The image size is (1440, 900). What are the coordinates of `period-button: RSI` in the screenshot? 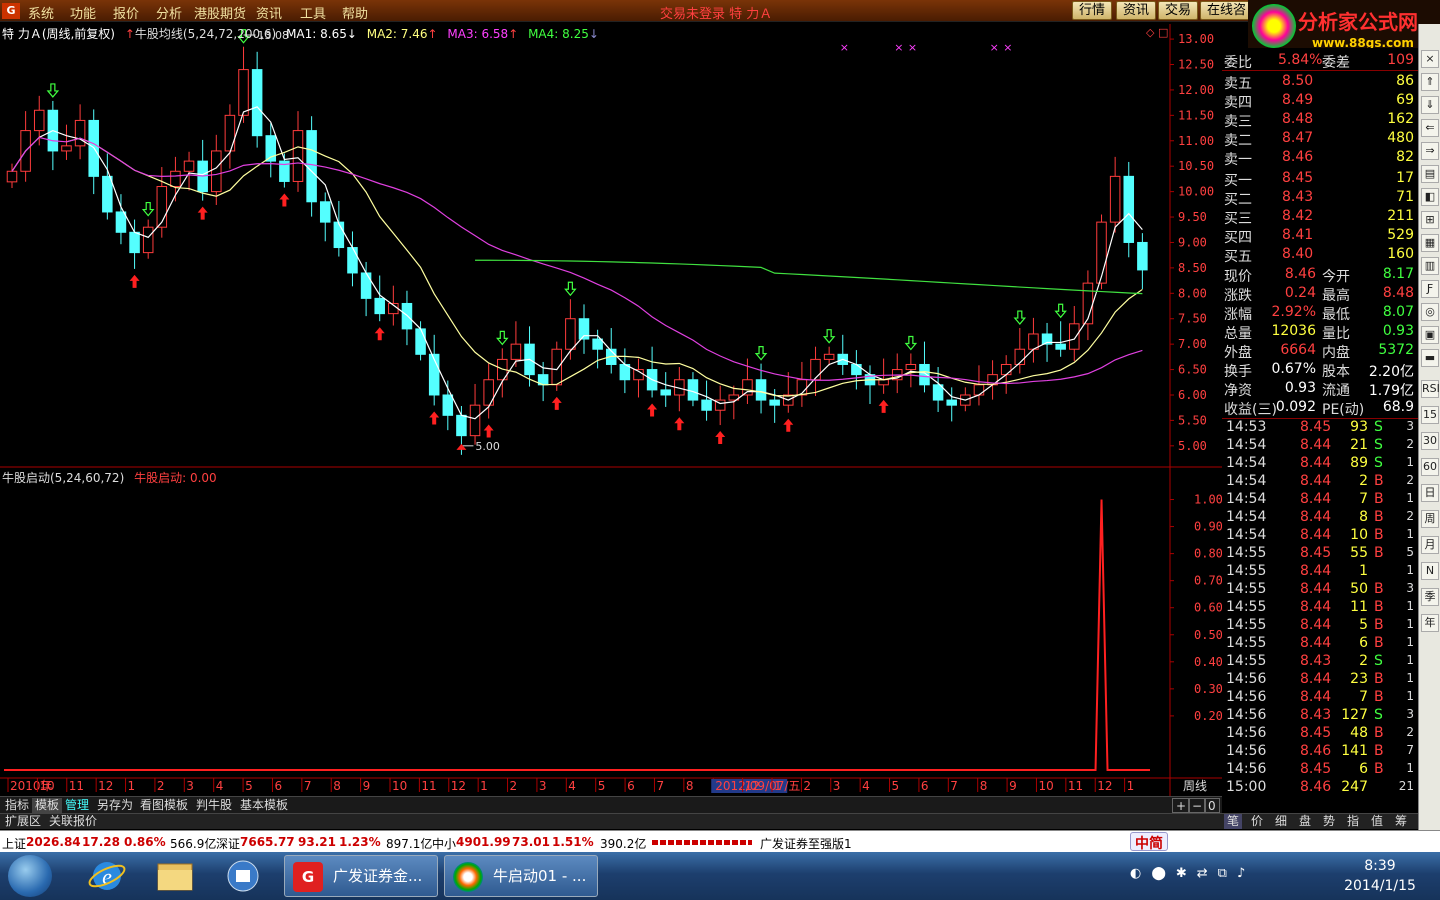 It's located at (1430, 389).